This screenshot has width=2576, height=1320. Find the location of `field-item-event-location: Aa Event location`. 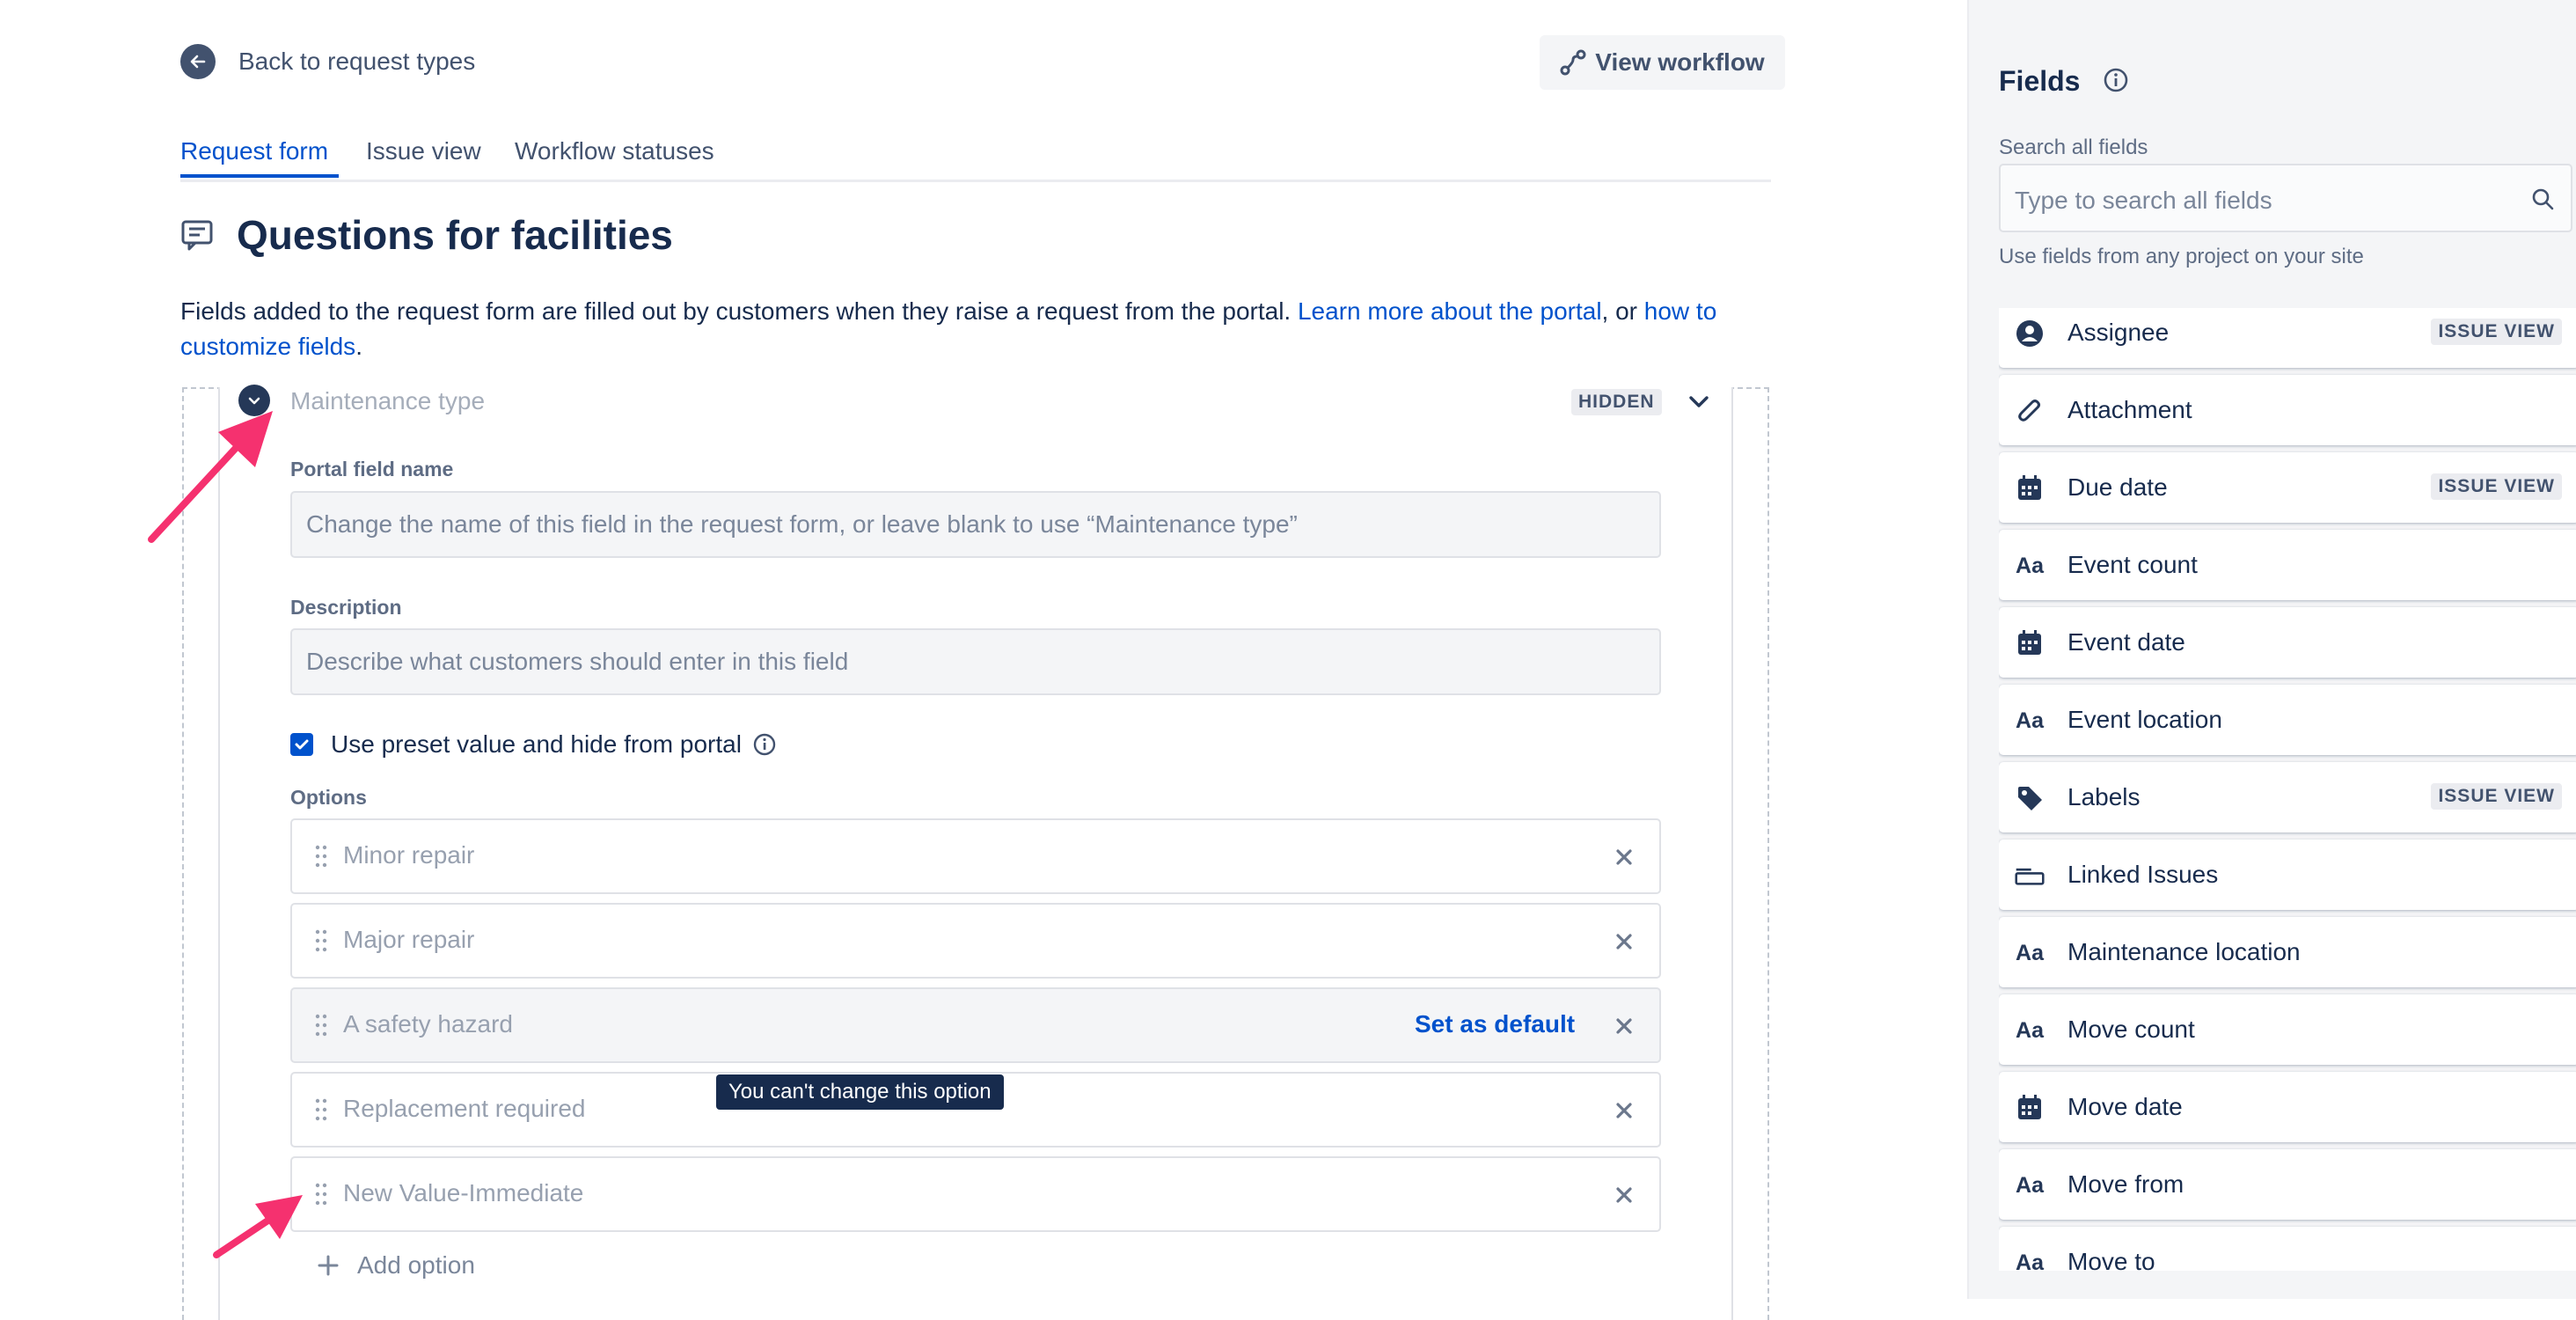

field-item-event-location: Aa Event location is located at coordinates (2287, 720).